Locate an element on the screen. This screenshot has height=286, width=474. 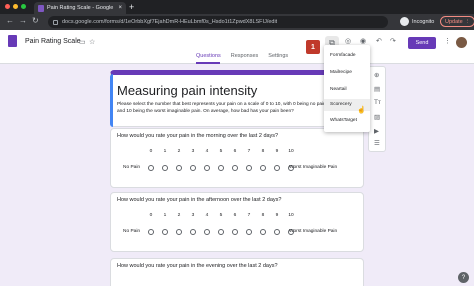
update-button: Update ⋮ is located at coordinates (457, 21).